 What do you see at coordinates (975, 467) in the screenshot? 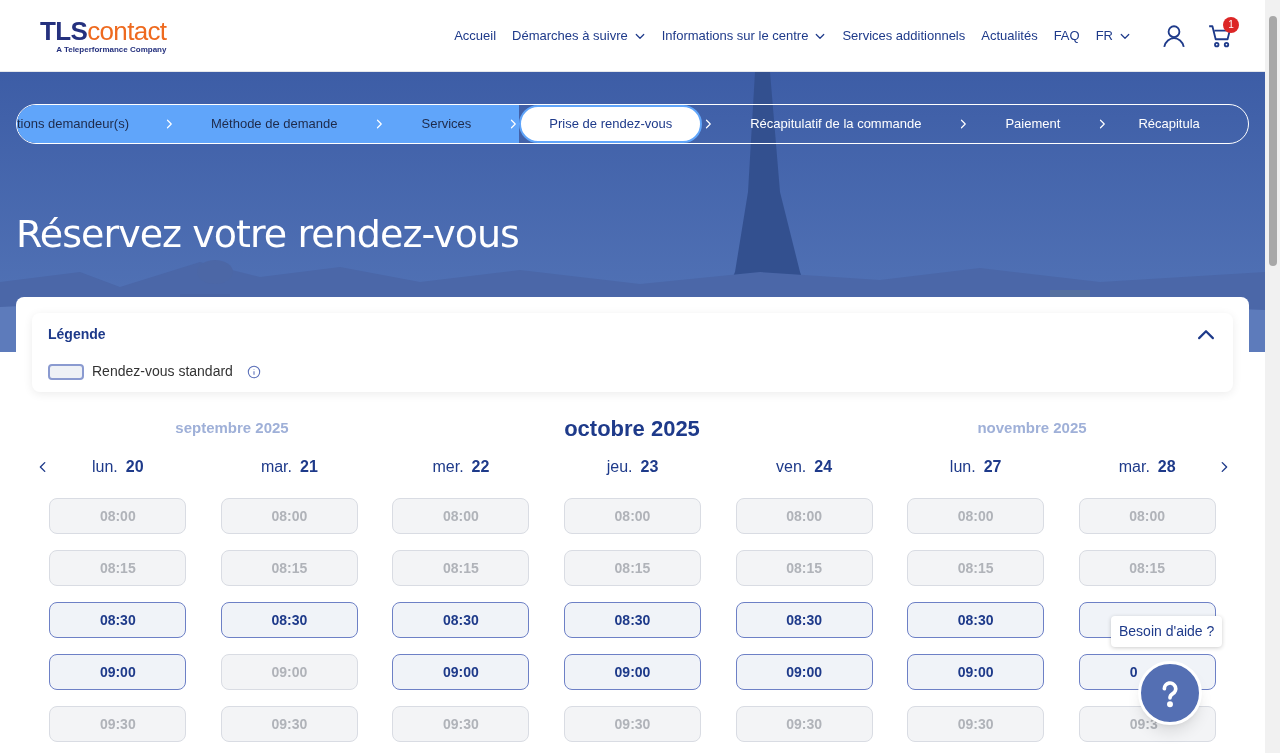
I see `day-header: lun. 27` at bounding box center [975, 467].